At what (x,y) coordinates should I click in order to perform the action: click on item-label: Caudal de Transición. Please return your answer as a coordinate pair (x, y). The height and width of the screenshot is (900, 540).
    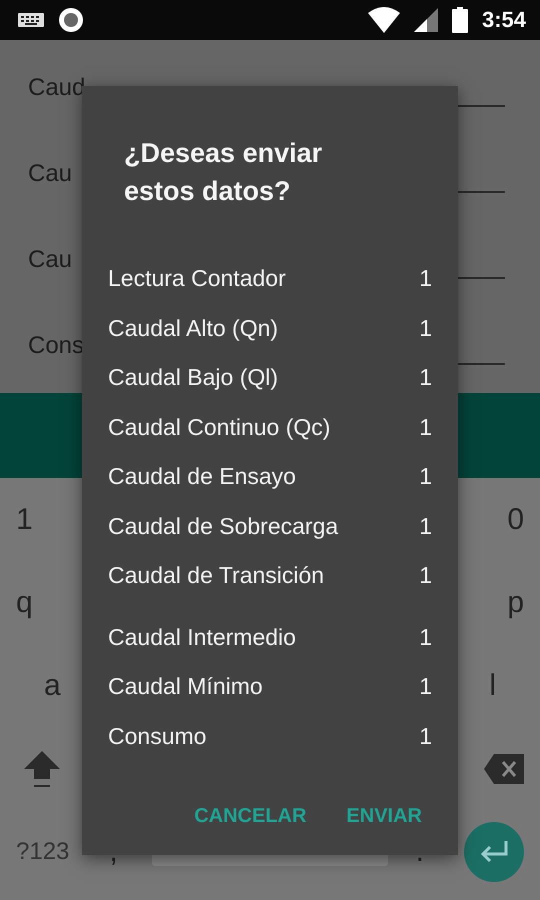
    Looking at the image, I should click on (216, 576).